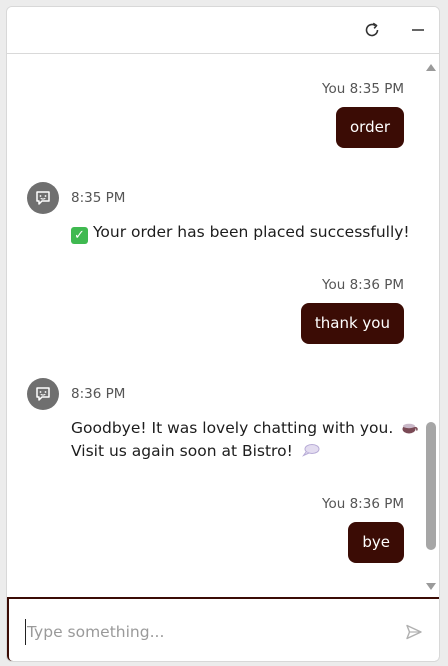  I want to click on refresh-button, so click(372, 30).